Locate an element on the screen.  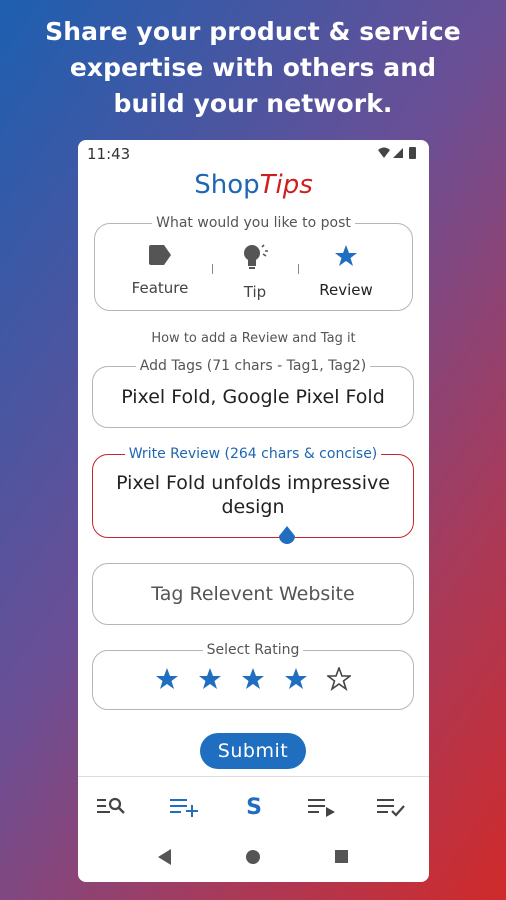
post-type-legend: What would you like to post is located at coordinates (253, 223).